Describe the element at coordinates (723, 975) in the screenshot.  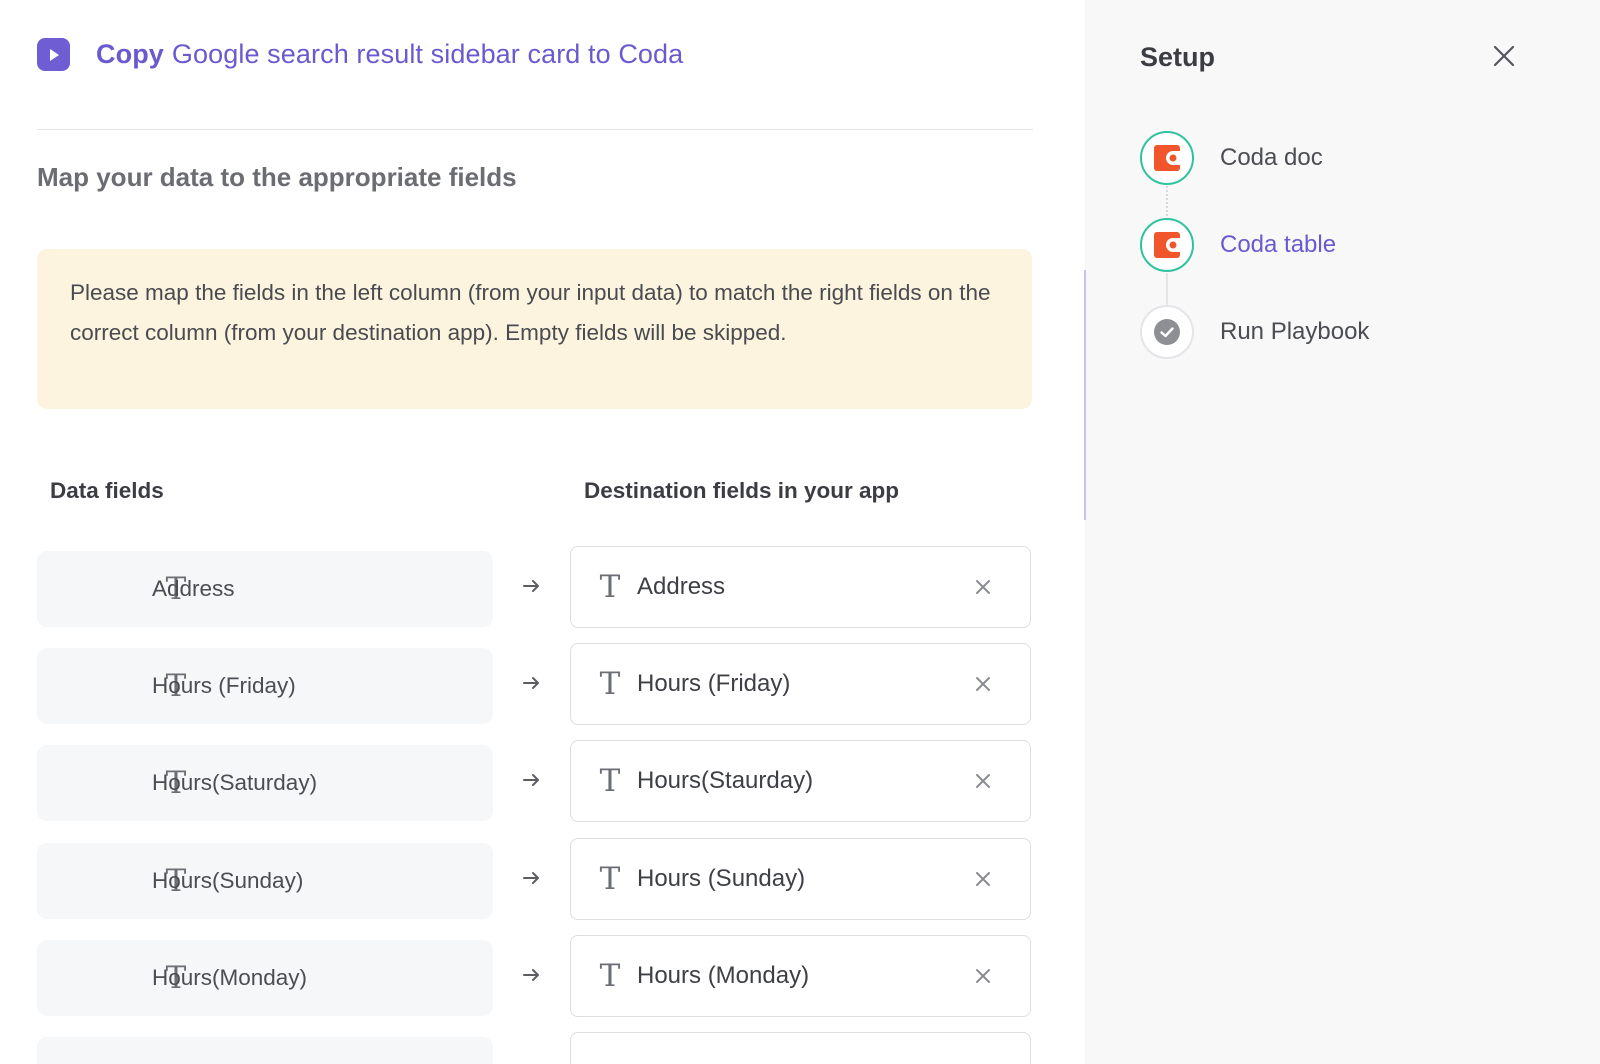
I see `destination-field-label: Hours (Monday)` at that location.